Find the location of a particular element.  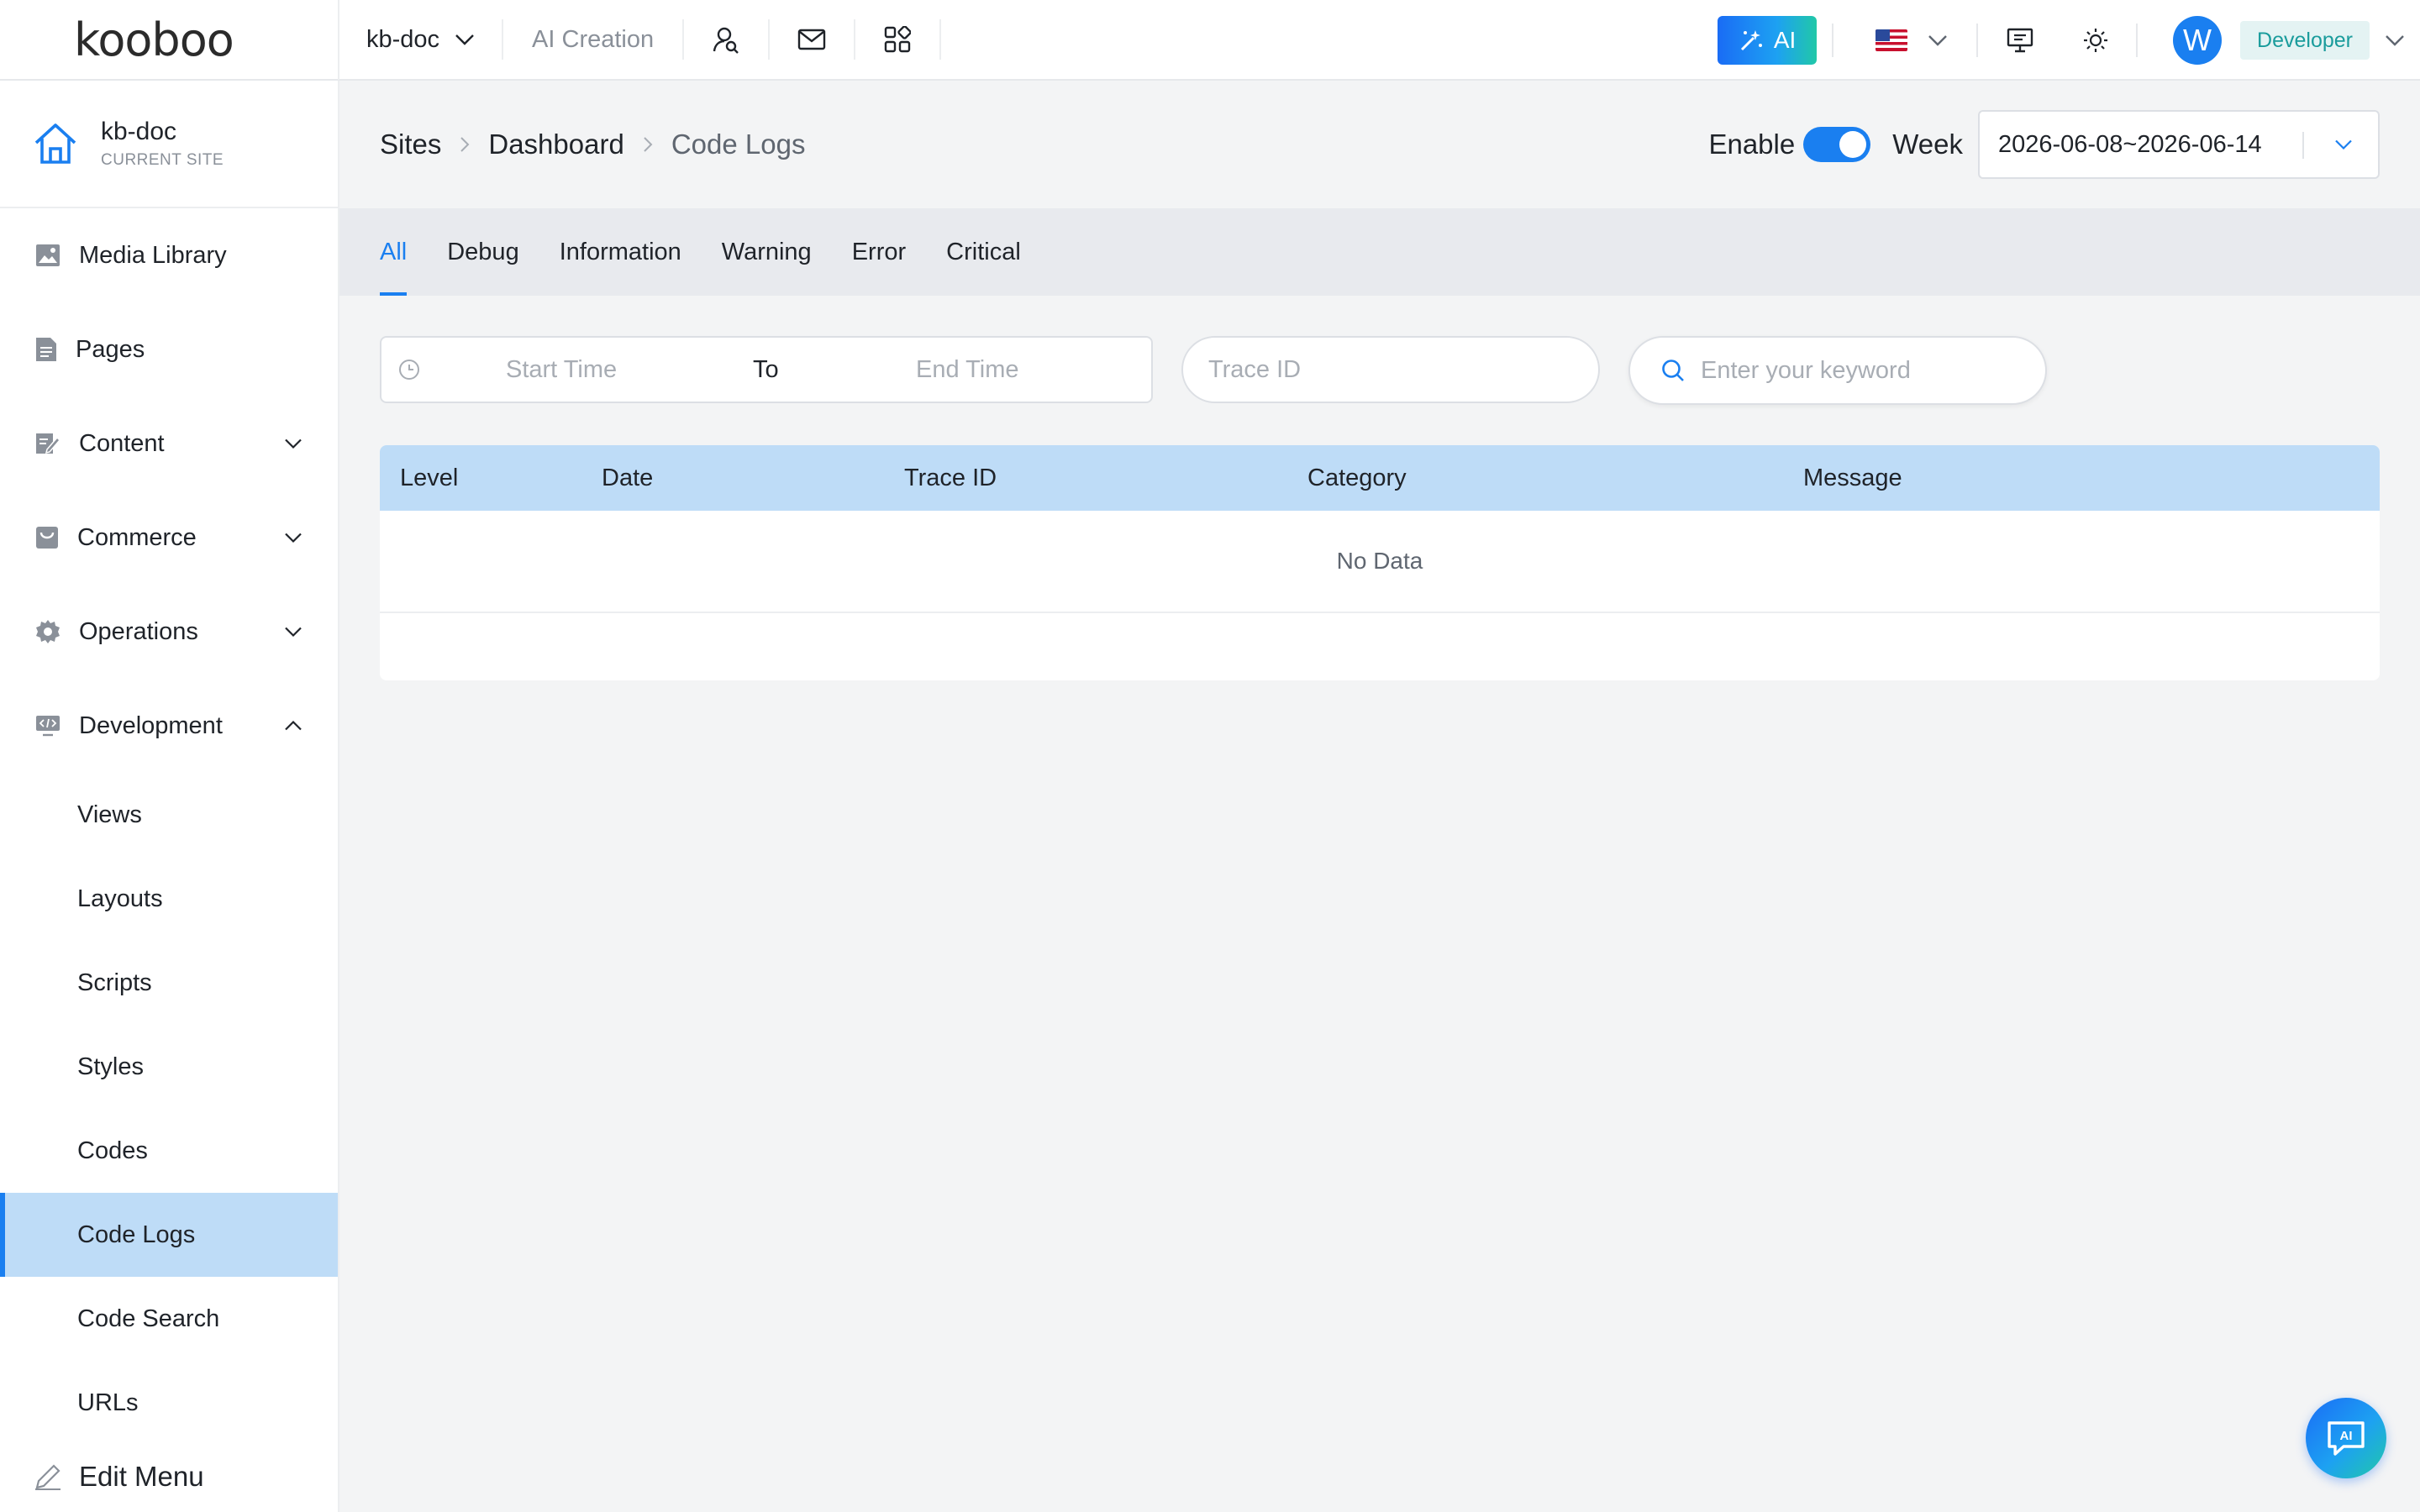

column-trace-id: Trace ID is located at coordinates (951, 478).